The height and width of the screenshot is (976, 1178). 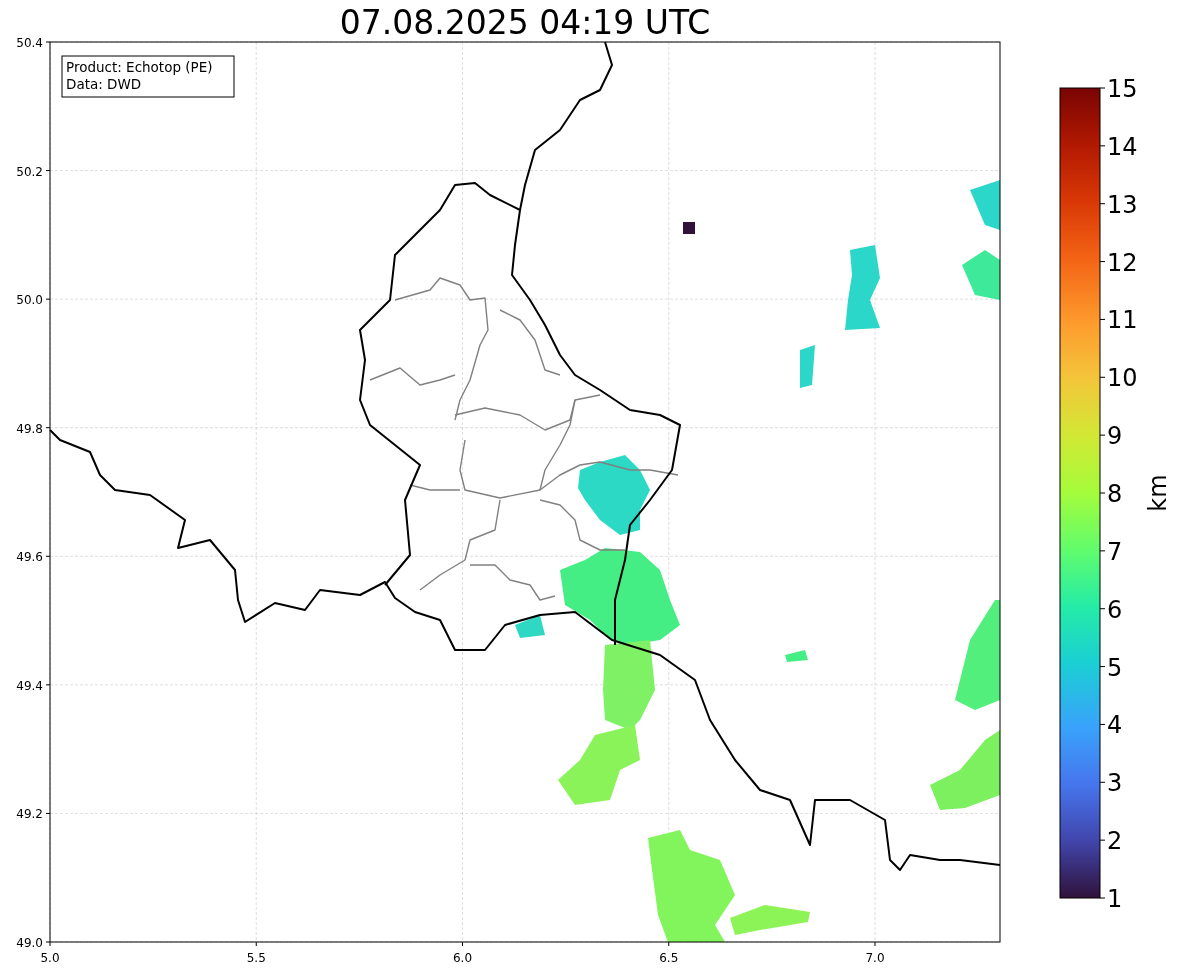 What do you see at coordinates (256, 958) in the screenshot?
I see `x-axis-tick-label: 5.5` at bounding box center [256, 958].